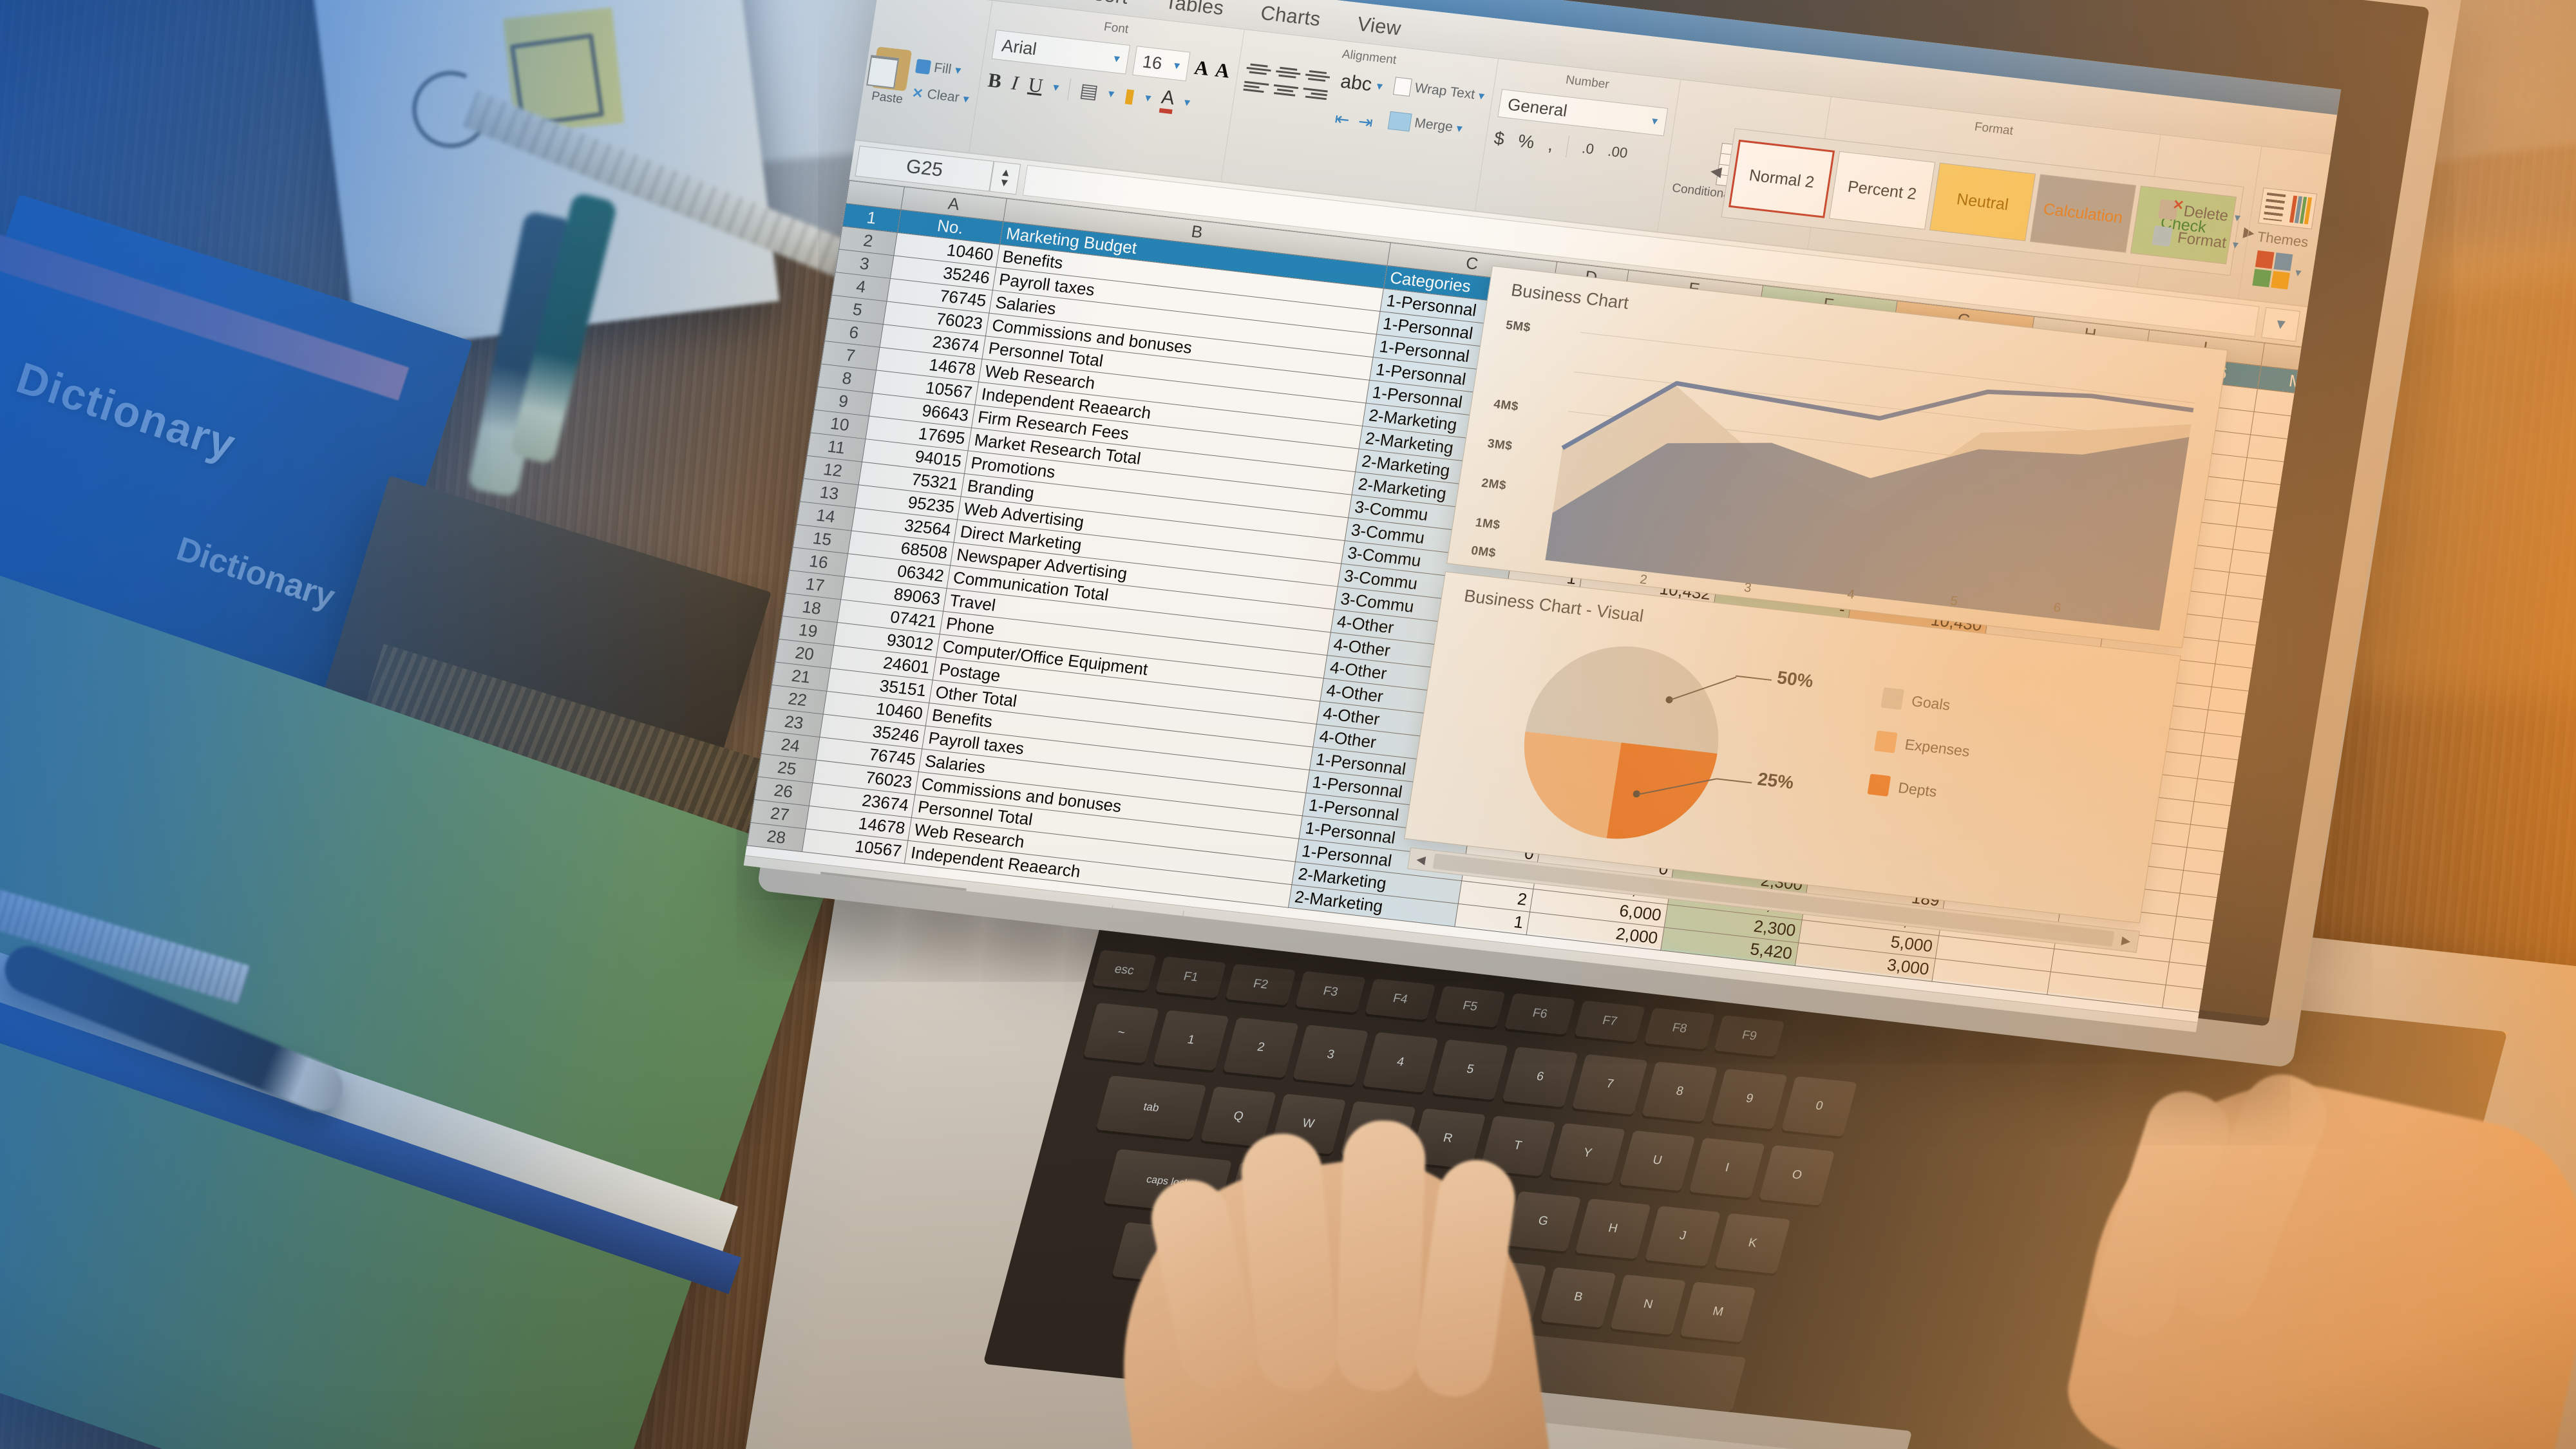  Describe the element at coordinates (1260, 984) in the screenshot. I see `key-f2: F2` at that location.